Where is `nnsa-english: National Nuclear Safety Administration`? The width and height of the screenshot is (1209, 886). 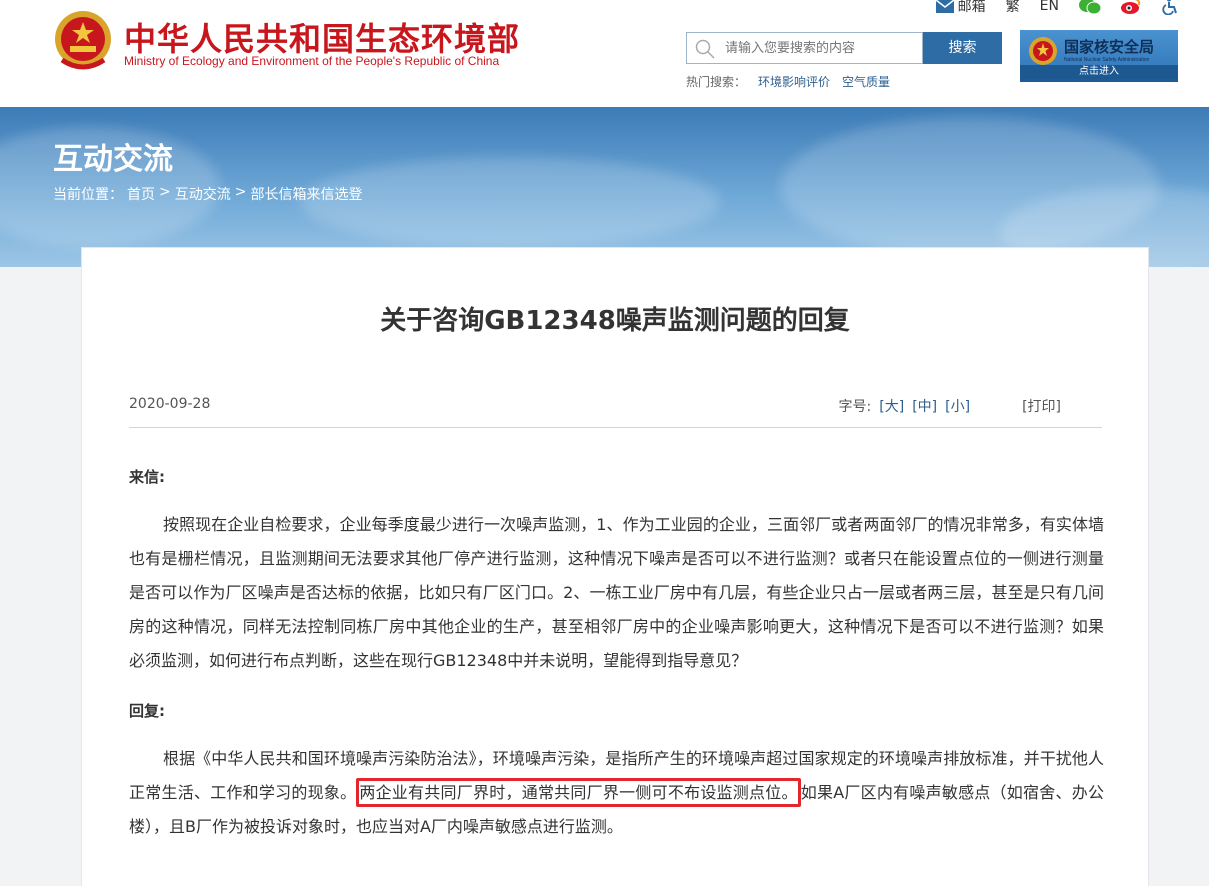 nnsa-english: National Nuclear Safety Administration is located at coordinates (1107, 60).